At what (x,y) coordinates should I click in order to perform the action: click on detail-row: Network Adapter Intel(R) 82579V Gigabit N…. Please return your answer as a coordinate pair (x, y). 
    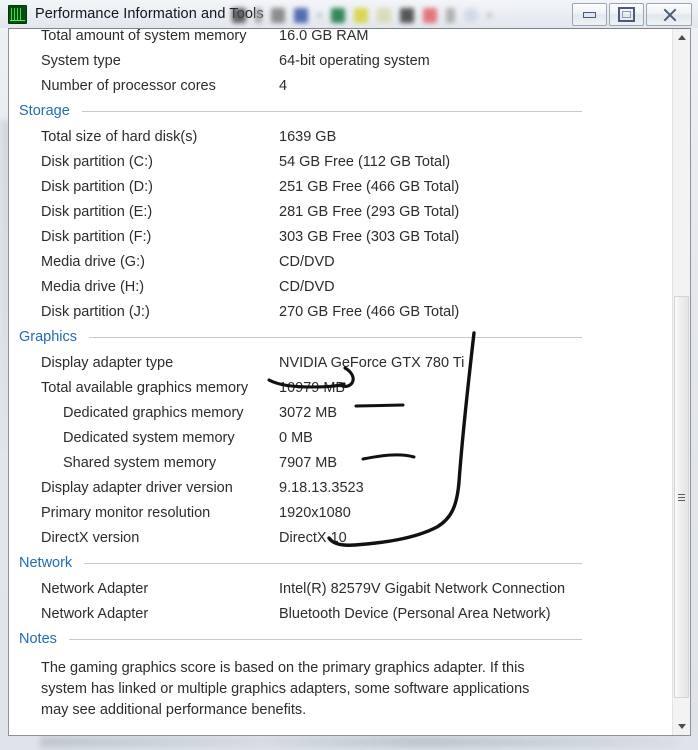
    Looking at the image, I should click on (356, 588).